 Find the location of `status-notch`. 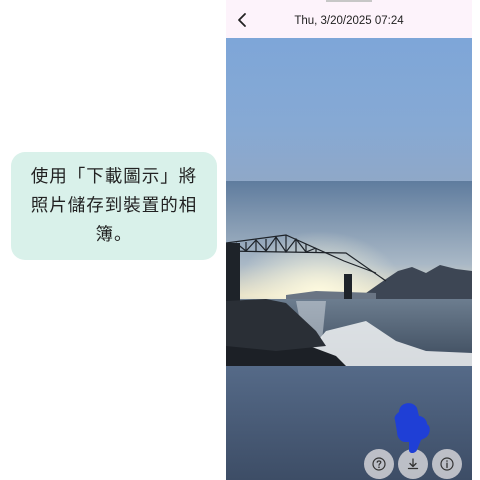

status-notch is located at coordinates (349, 1).